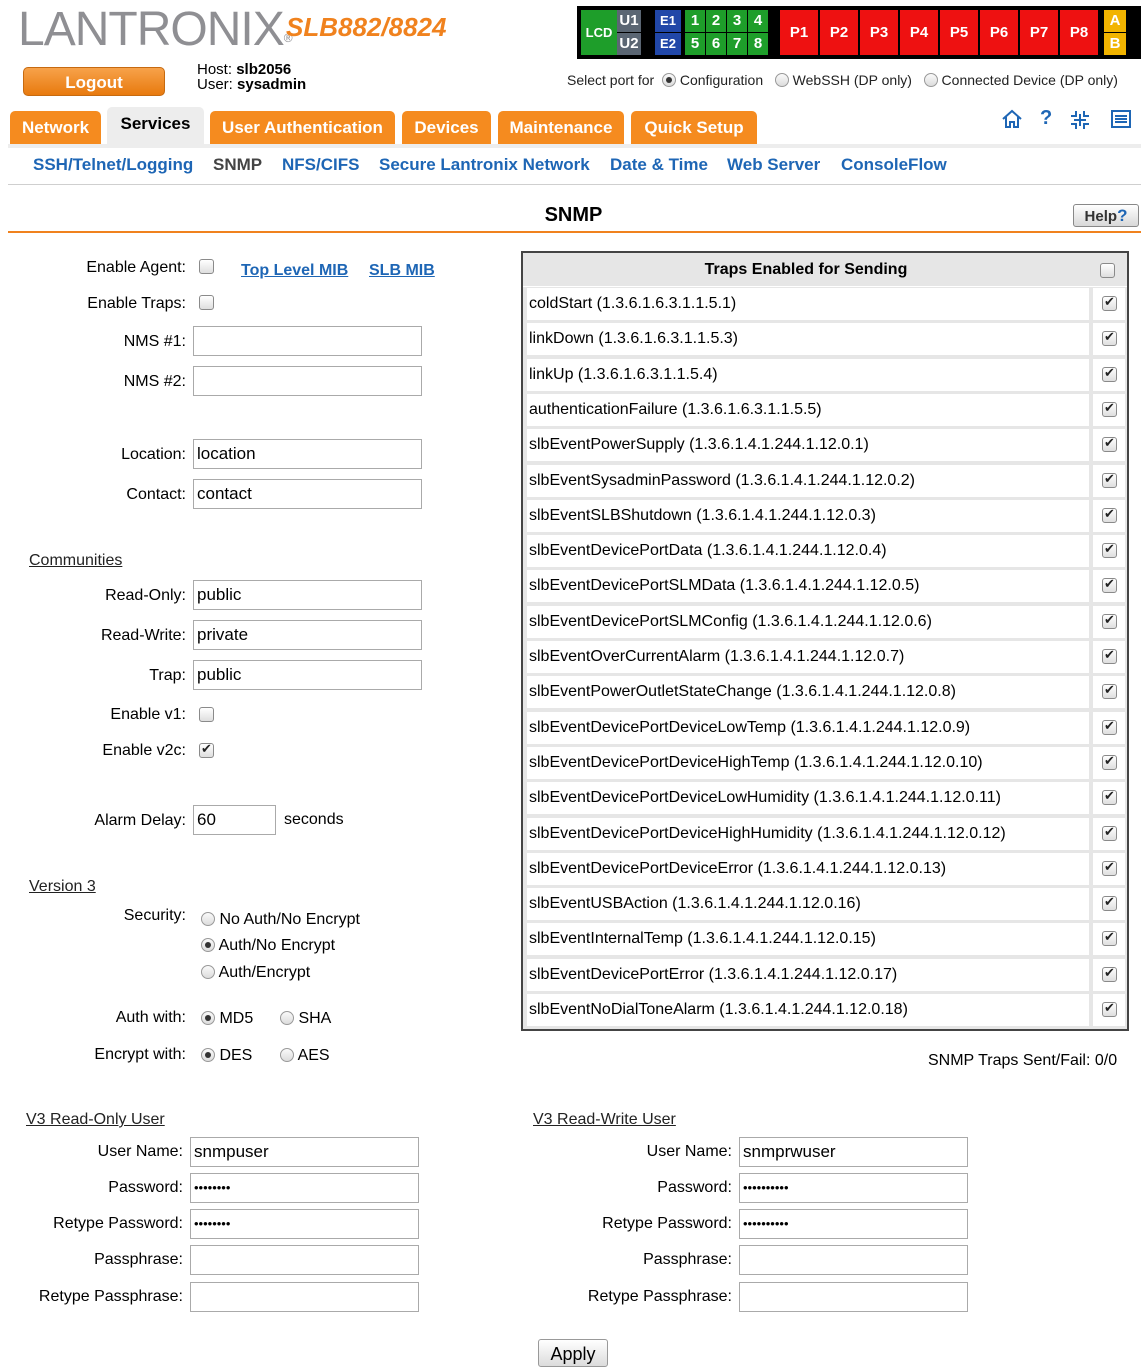 Image resolution: width=1147 pixels, height=1368 pixels. Describe the element at coordinates (304, 1297) in the screenshot. I see `ro-retype-passphrase-input` at that location.